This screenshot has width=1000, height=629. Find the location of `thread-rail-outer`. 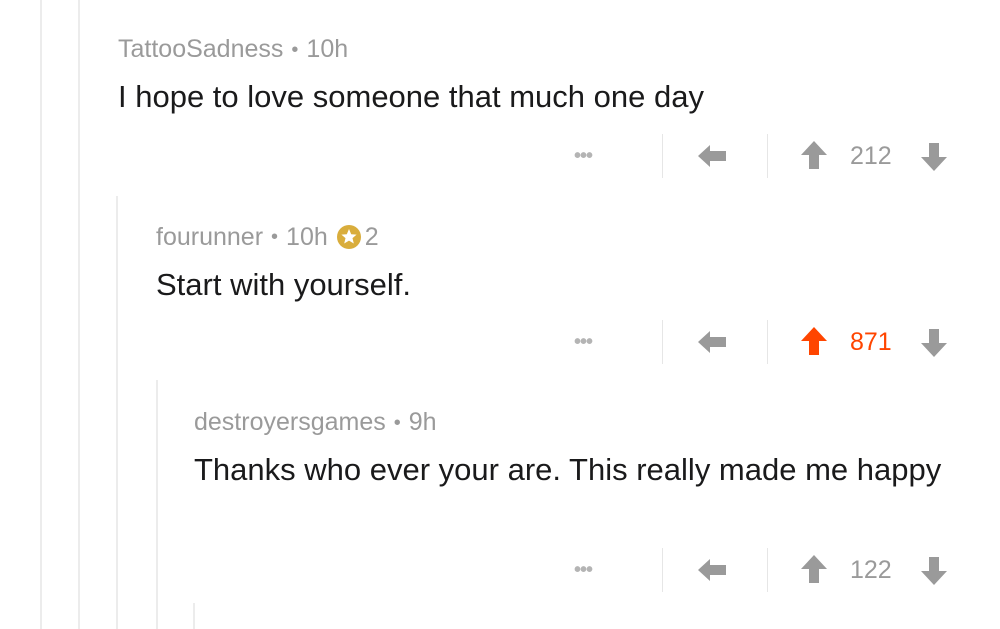

thread-rail-outer is located at coordinates (41, 314).